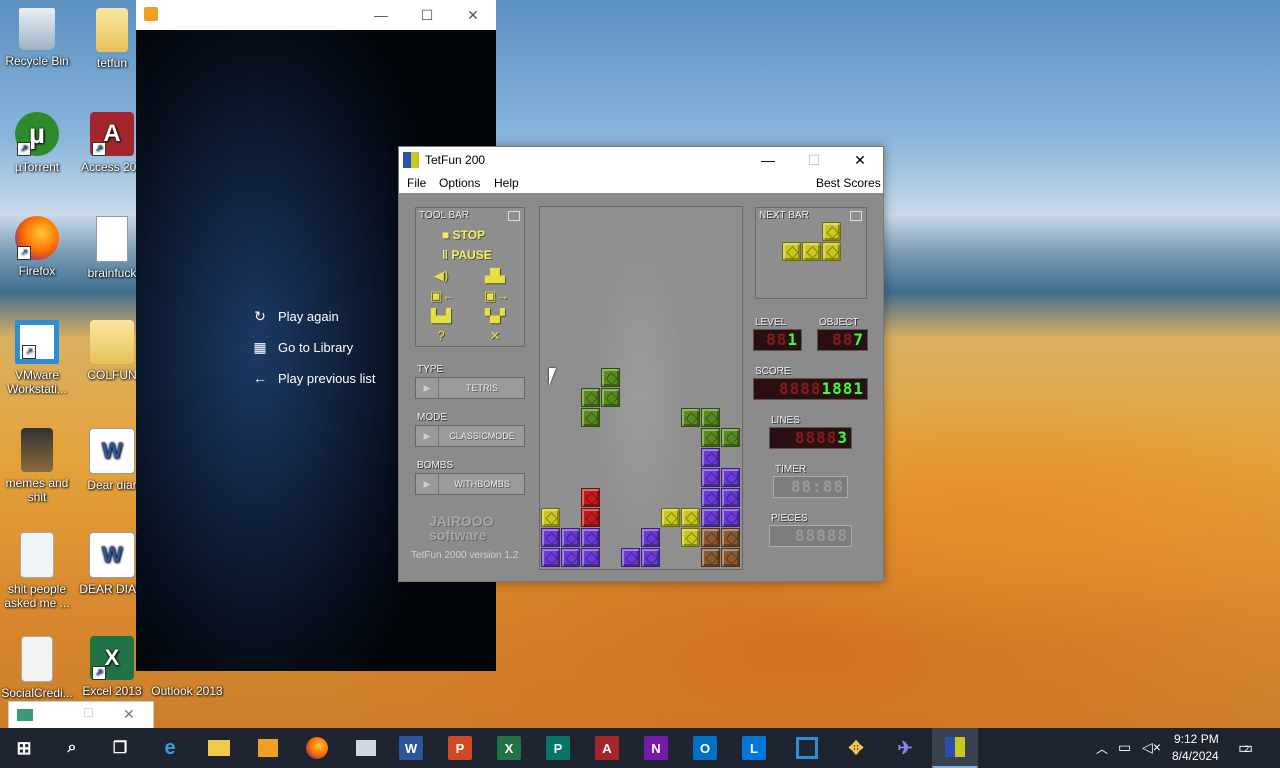 This screenshot has width=1280, height=768. Describe the element at coordinates (411, 748) in the screenshot. I see `word-icon: W` at that location.